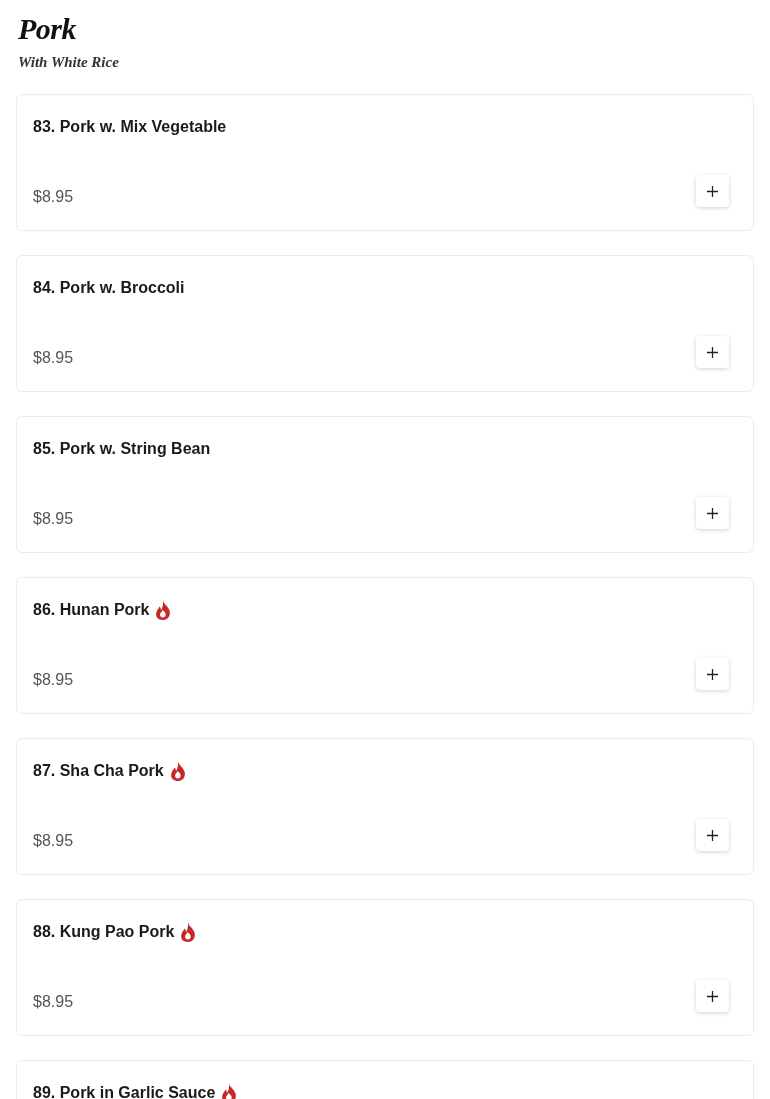 The height and width of the screenshot is (1099, 770). I want to click on item-name: 83. Pork w. Mix Vegetable, so click(130, 127).